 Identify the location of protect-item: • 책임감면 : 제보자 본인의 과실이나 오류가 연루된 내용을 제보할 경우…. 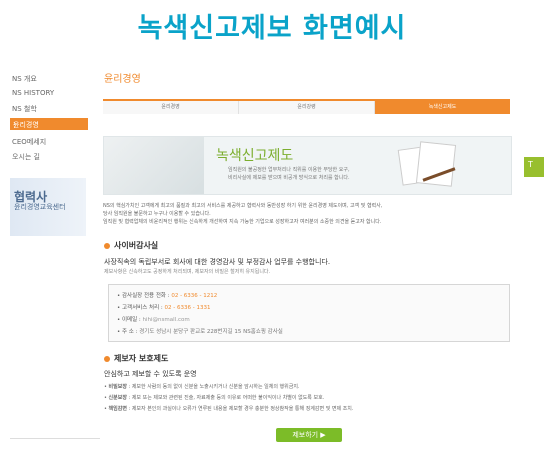
(229, 409).